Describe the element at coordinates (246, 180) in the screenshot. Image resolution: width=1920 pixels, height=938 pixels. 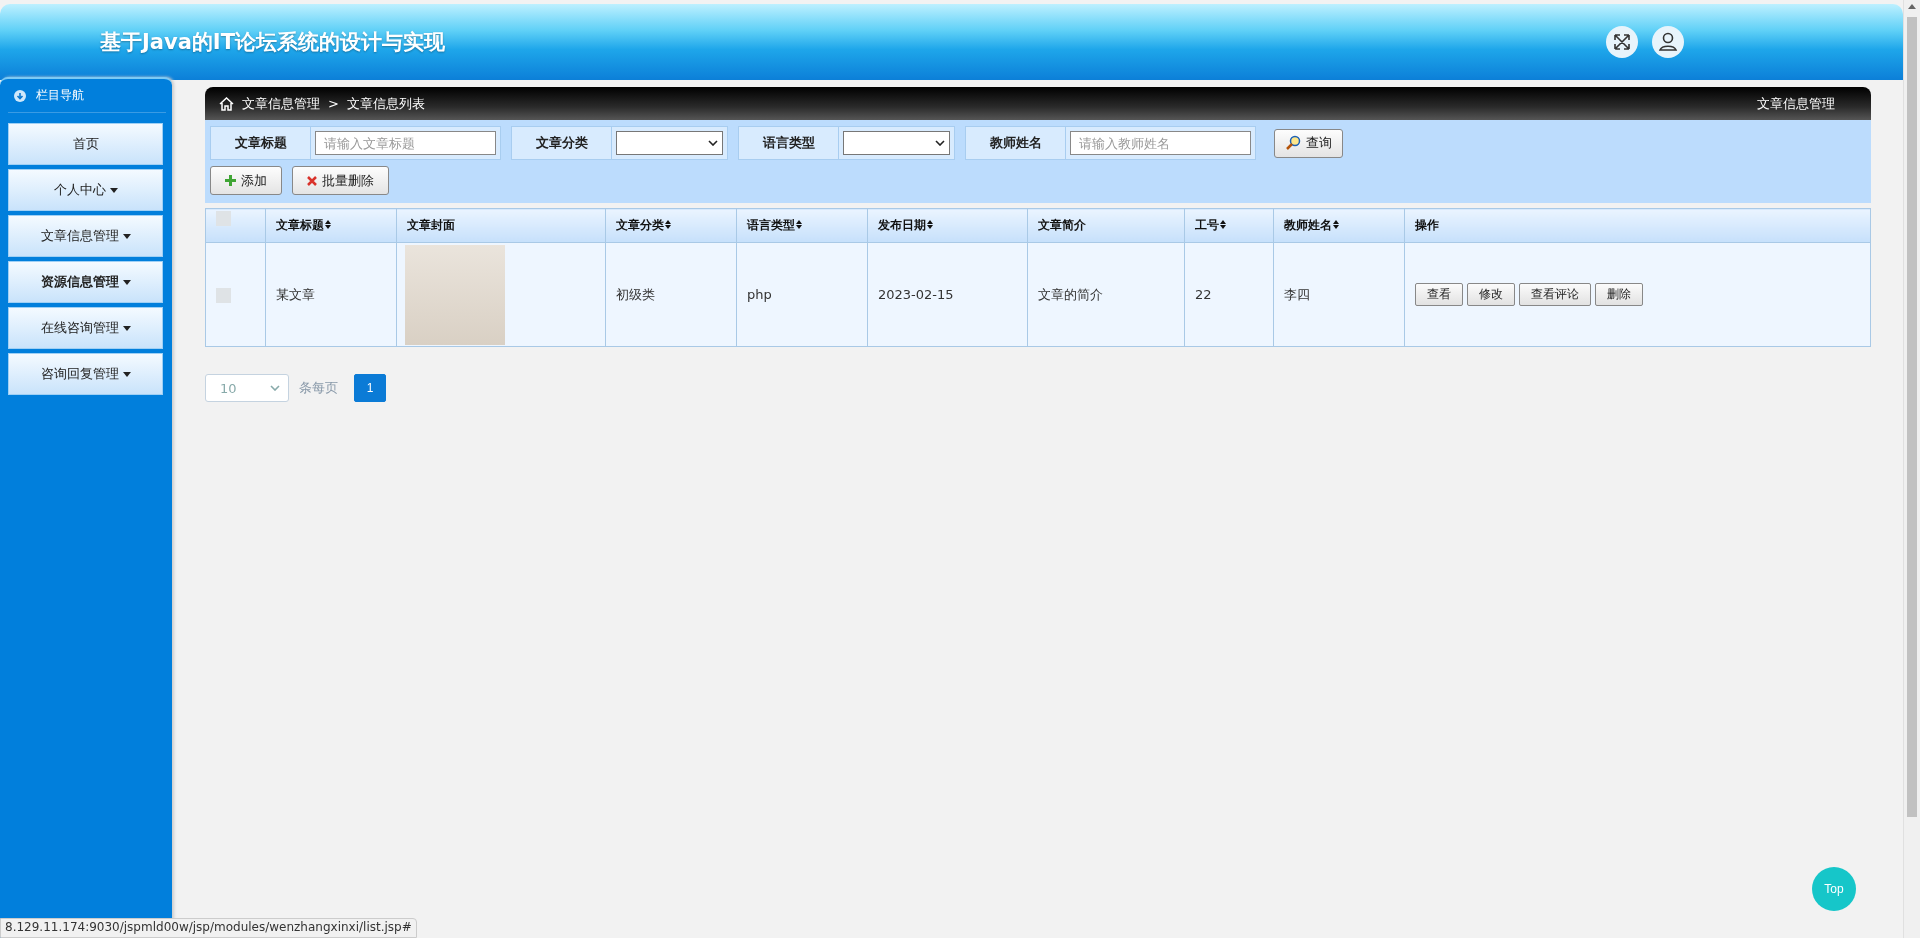
I see `add-button: 添加` at that location.